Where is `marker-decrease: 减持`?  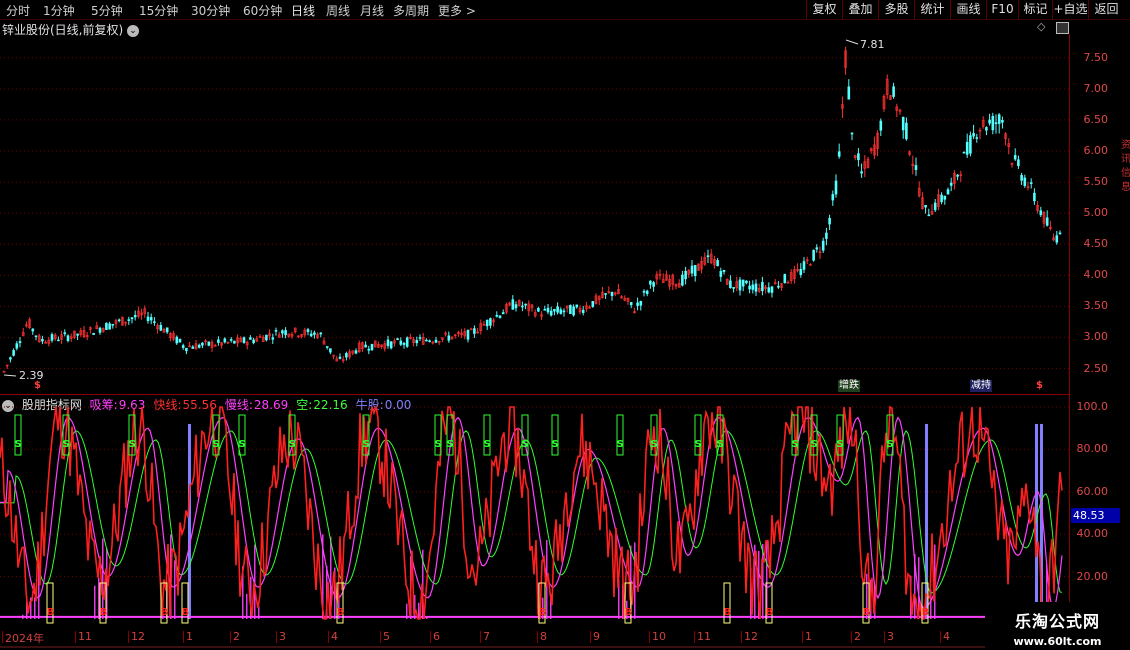
marker-decrease: 减持 is located at coordinates (981, 386).